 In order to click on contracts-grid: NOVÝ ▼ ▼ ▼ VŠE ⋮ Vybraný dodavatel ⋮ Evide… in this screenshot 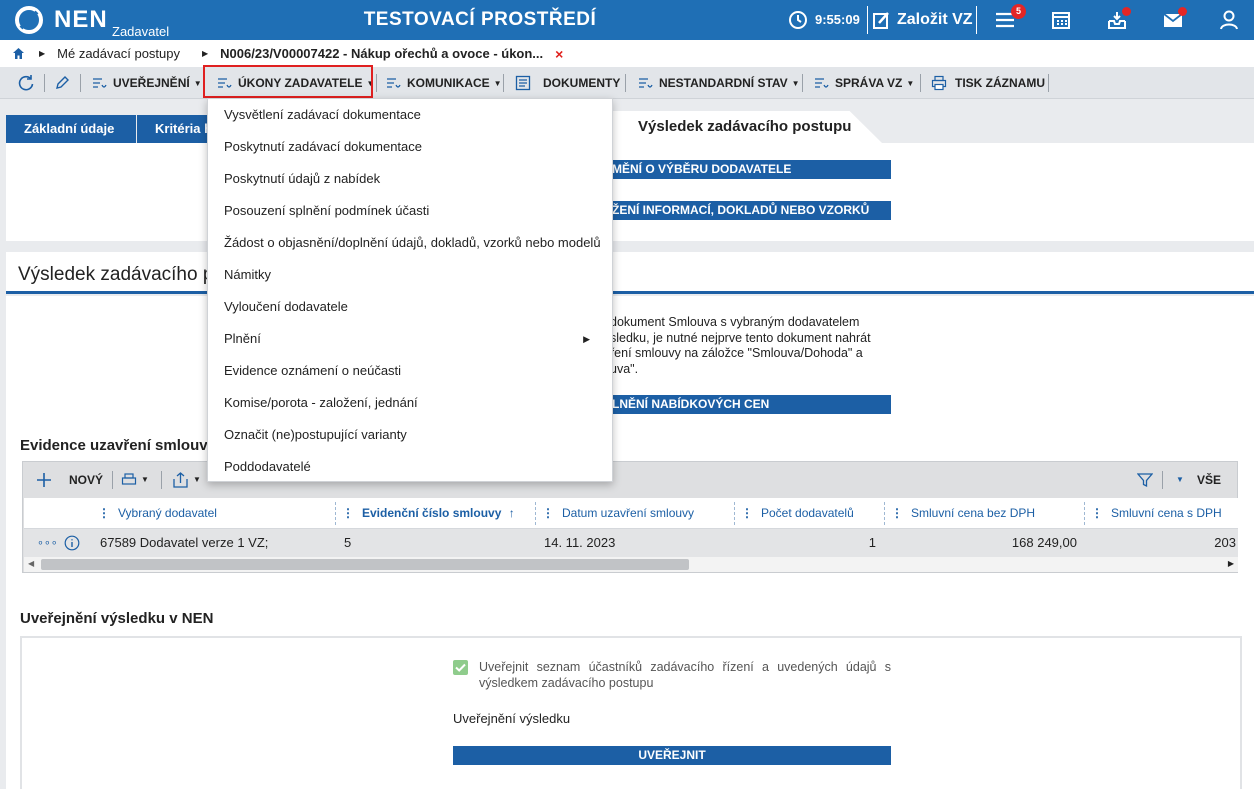, I will do `click(630, 517)`.